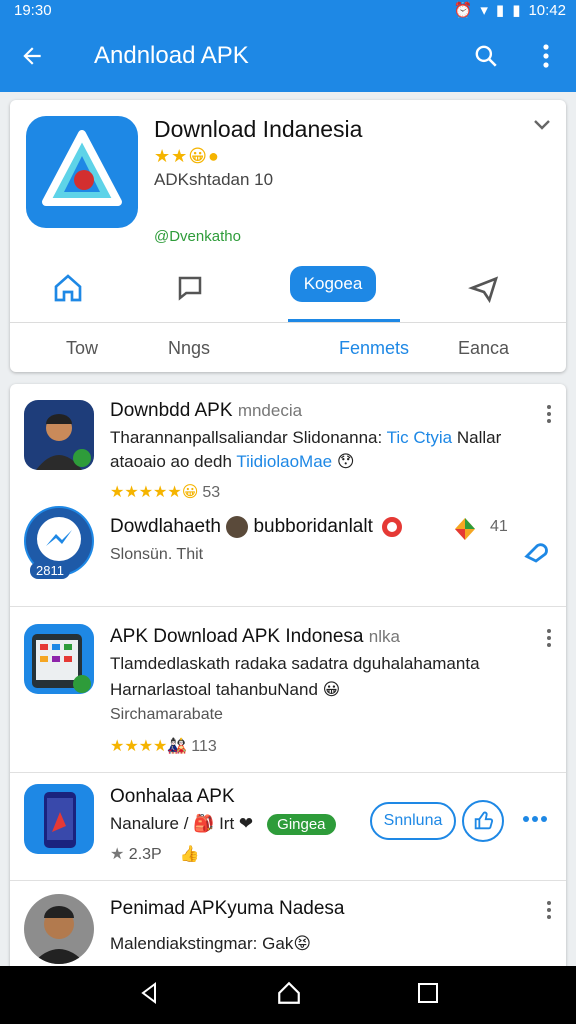 The height and width of the screenshot is (1024, 576). I want to click on tab-fenmets: Fenmets, so click(374, 348).